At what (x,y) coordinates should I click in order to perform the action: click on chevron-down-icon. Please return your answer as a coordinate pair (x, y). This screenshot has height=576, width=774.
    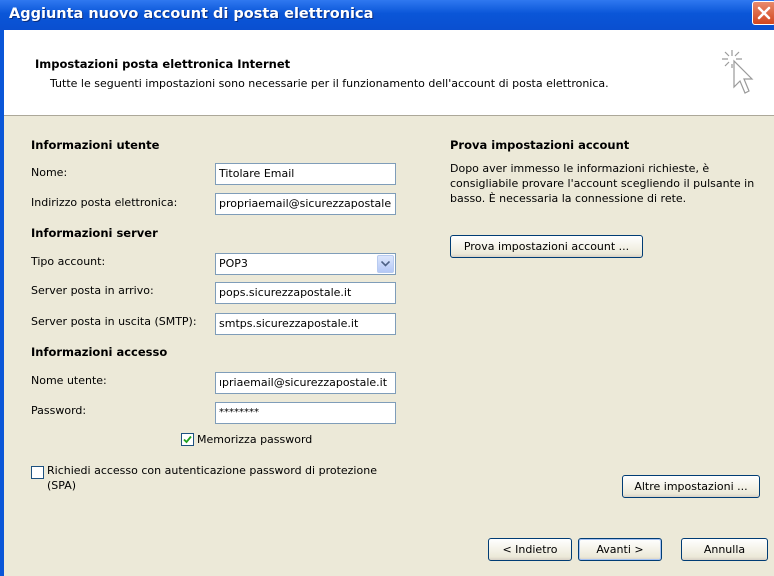
    Looking at the image, I should click on (385, 264).